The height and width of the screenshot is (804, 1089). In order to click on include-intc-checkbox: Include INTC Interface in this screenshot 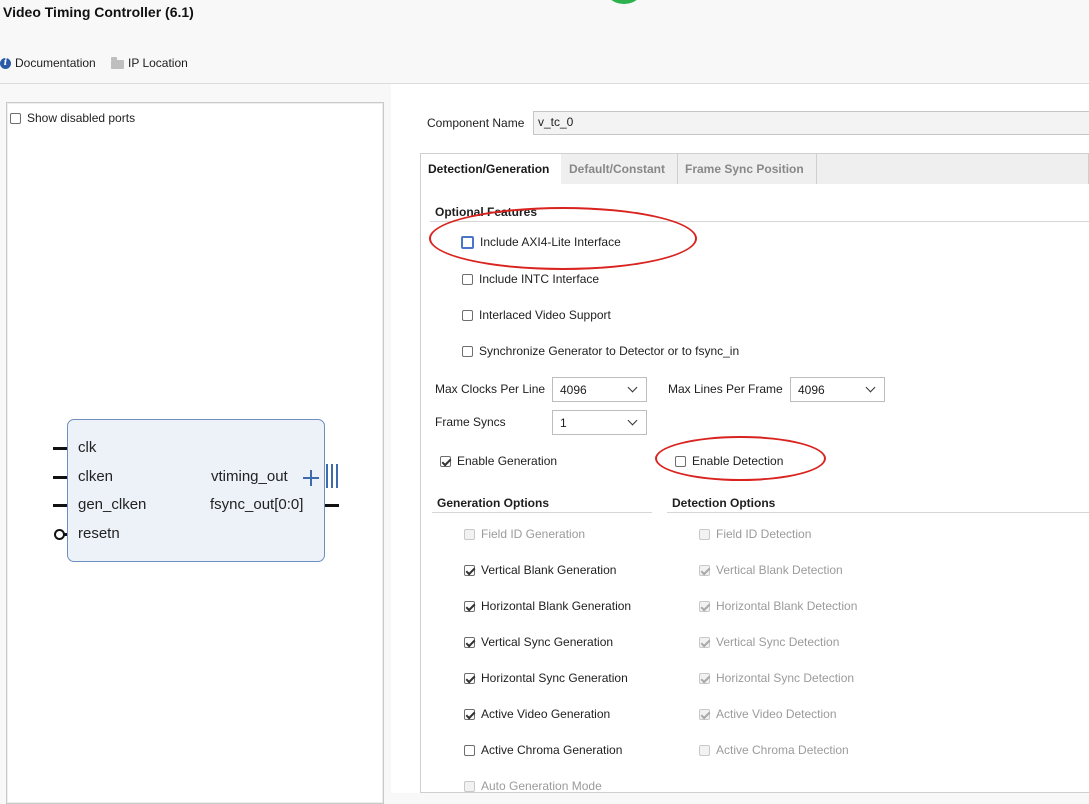, I will do `click(530, 279)`.